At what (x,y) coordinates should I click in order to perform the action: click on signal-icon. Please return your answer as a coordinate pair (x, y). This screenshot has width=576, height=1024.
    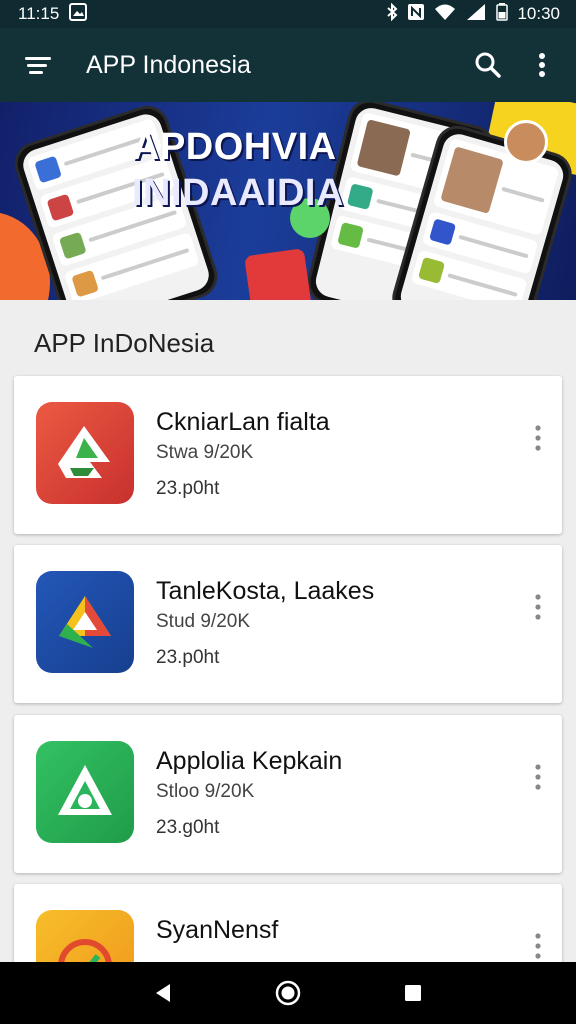
    Looking at the image, I should click on (476, 14).